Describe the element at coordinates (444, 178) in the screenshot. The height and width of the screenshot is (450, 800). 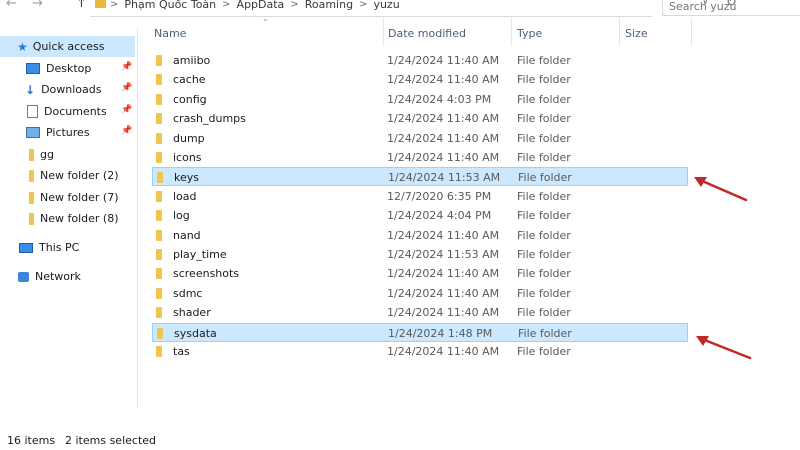
I see `file-date: 1/24/2024 11:53 AM` at that location.